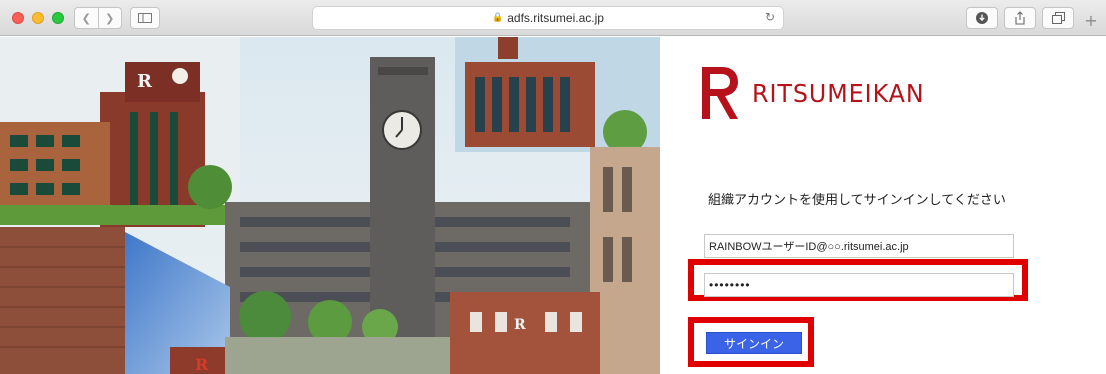 This screenshot has height=374, width=1106. I want to click on downloads-button, so click(982, 18).